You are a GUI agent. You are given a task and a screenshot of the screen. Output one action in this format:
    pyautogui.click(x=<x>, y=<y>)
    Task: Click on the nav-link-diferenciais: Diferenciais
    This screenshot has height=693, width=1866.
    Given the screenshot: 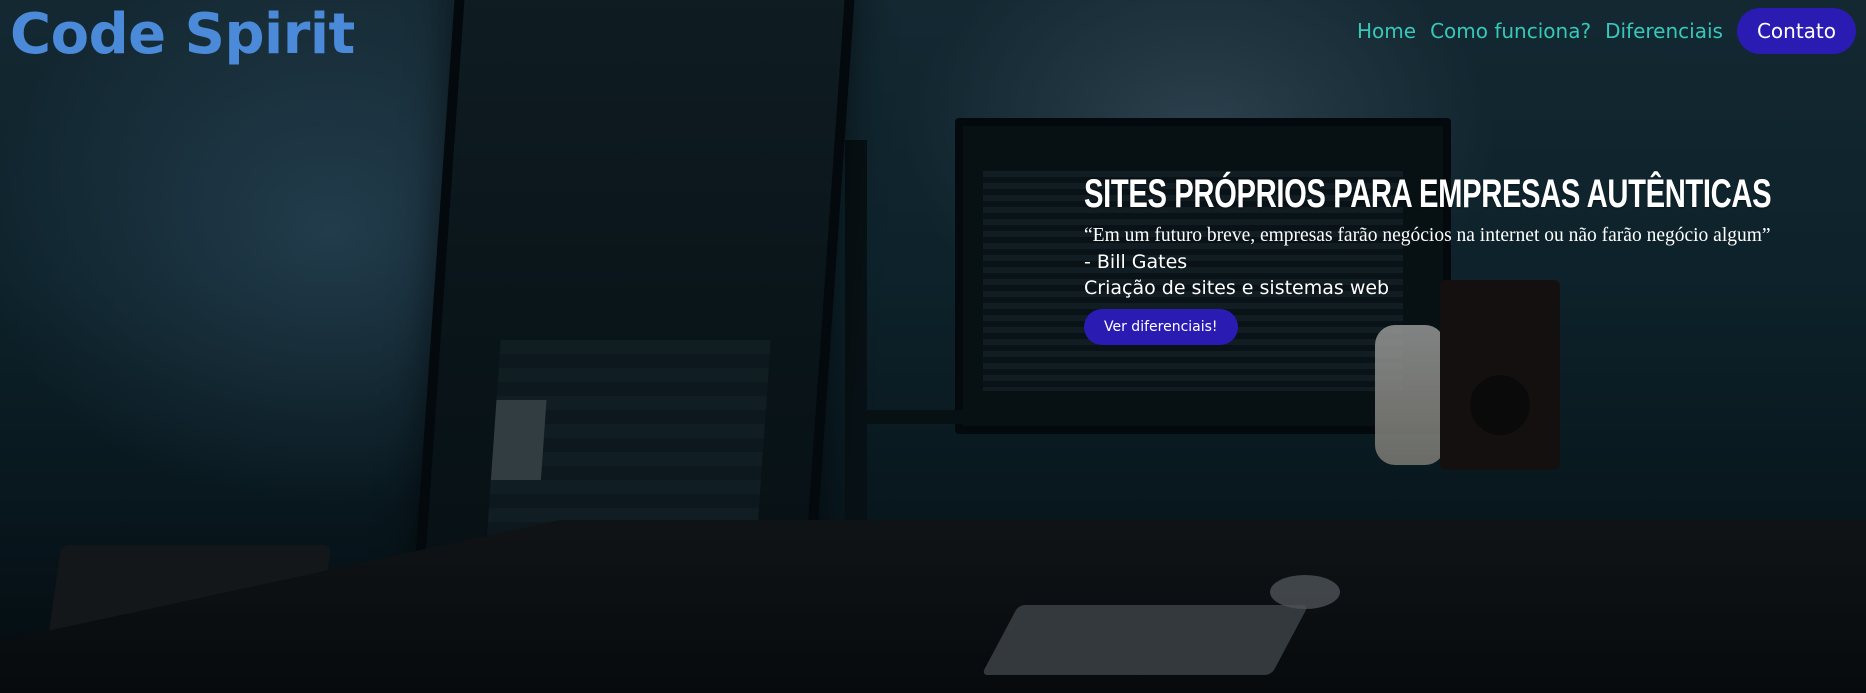 What is the action you would take?
    pyautogui.click(x=1664, y=31)
    